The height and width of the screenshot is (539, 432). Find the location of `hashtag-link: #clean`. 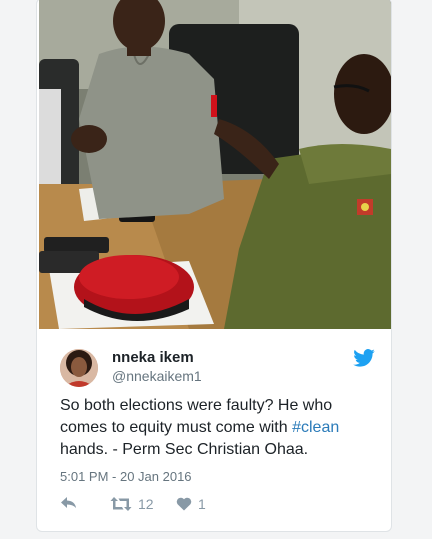

hashtag-link: #clean is located at coordinates (315, 427).